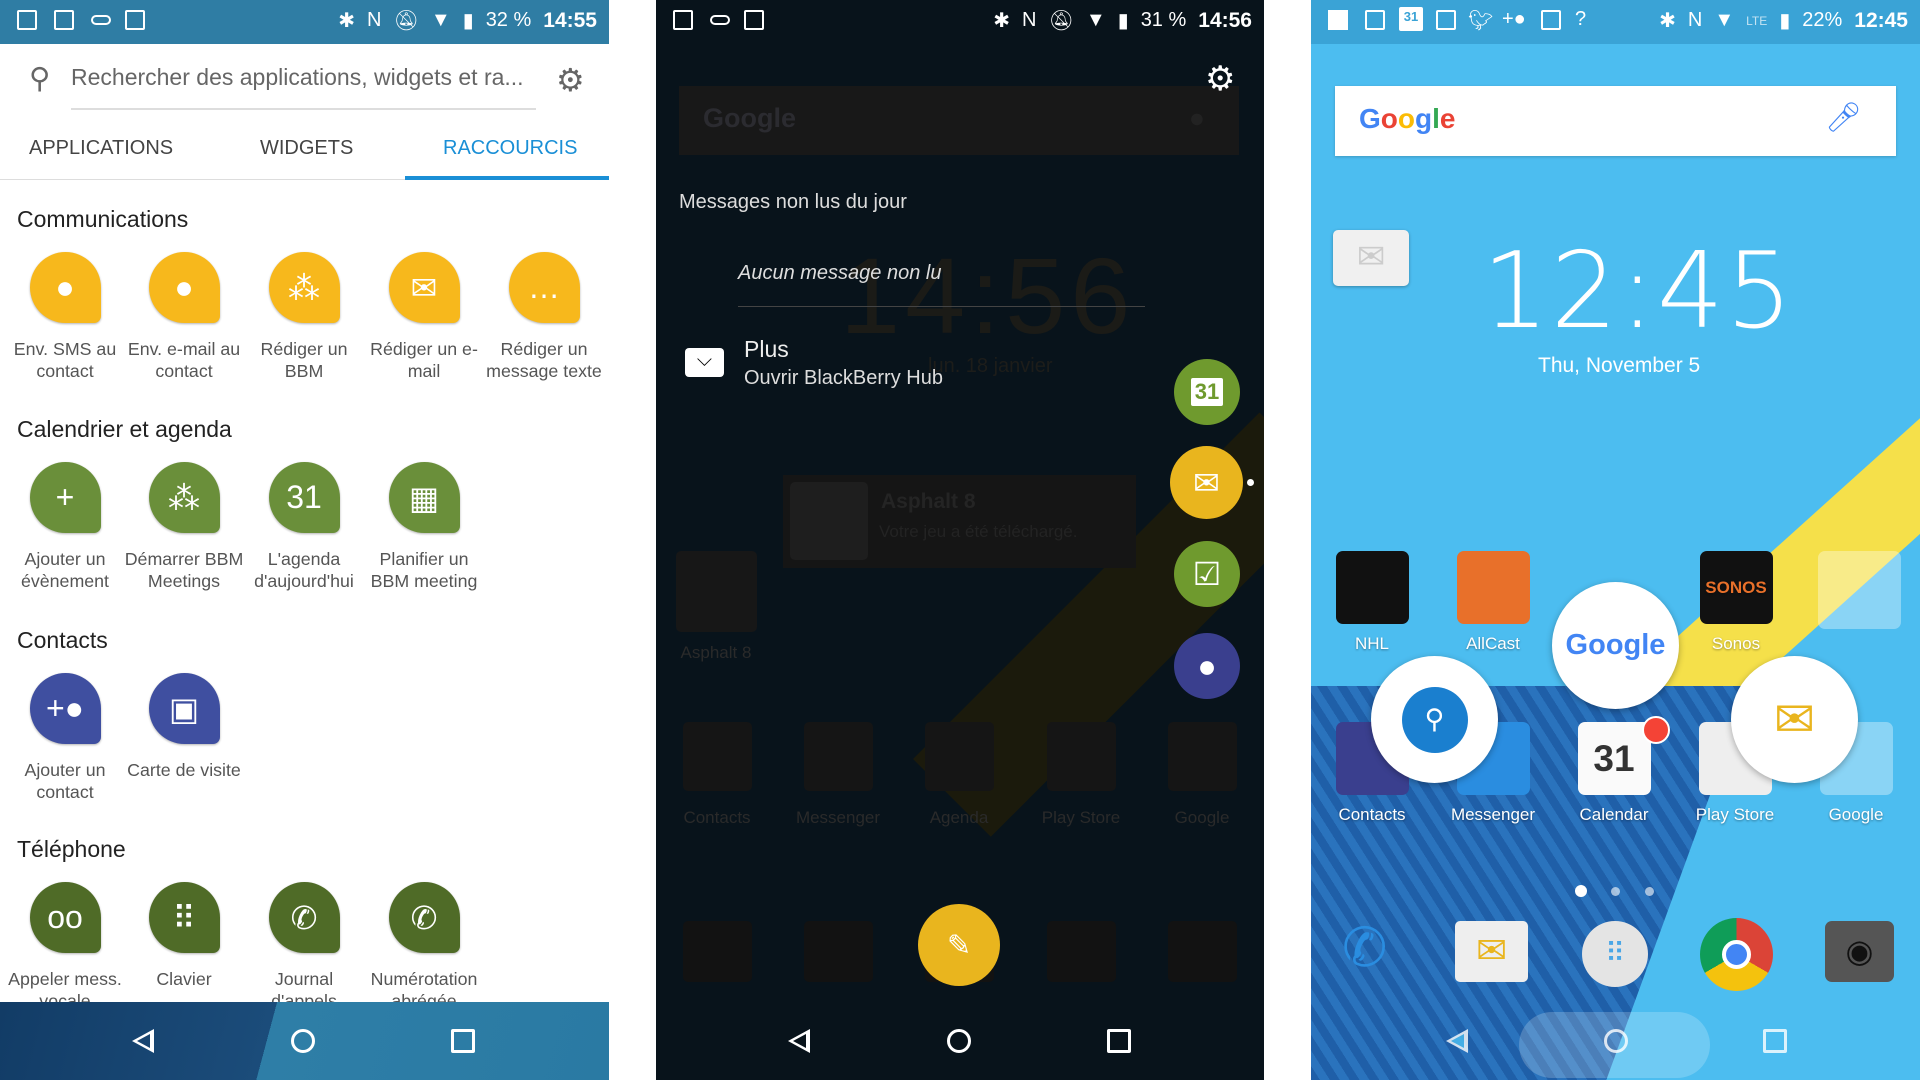  What do you see at coordinates (959, 120) in the screenshot?
I see `google-search-bar-dimmed: Google ●` at bounding box center [959, 120].